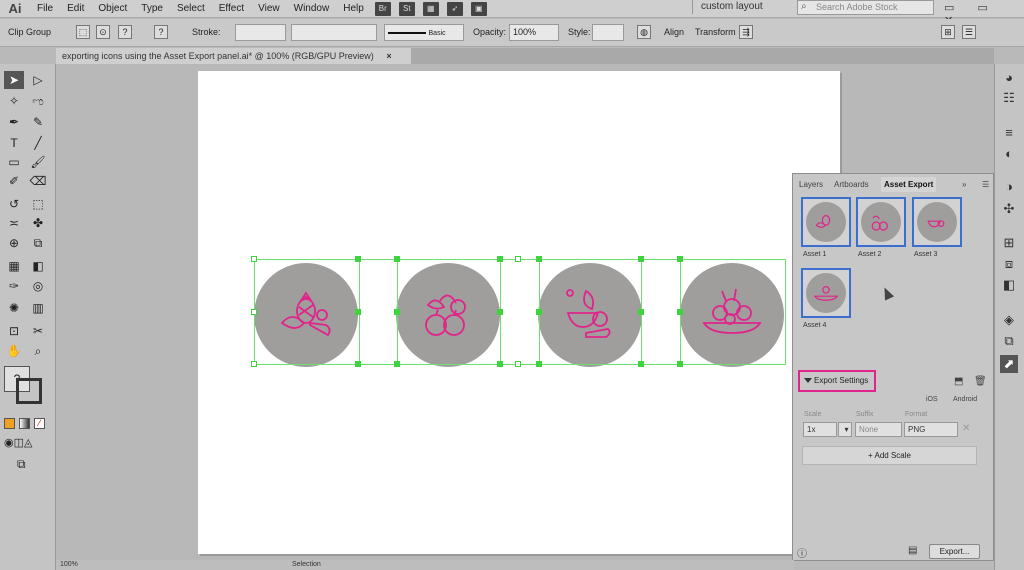  Describe the element at coordinates (14, 266) in the screenshot. I see `mesh-tool-icon: ▦` at that location.